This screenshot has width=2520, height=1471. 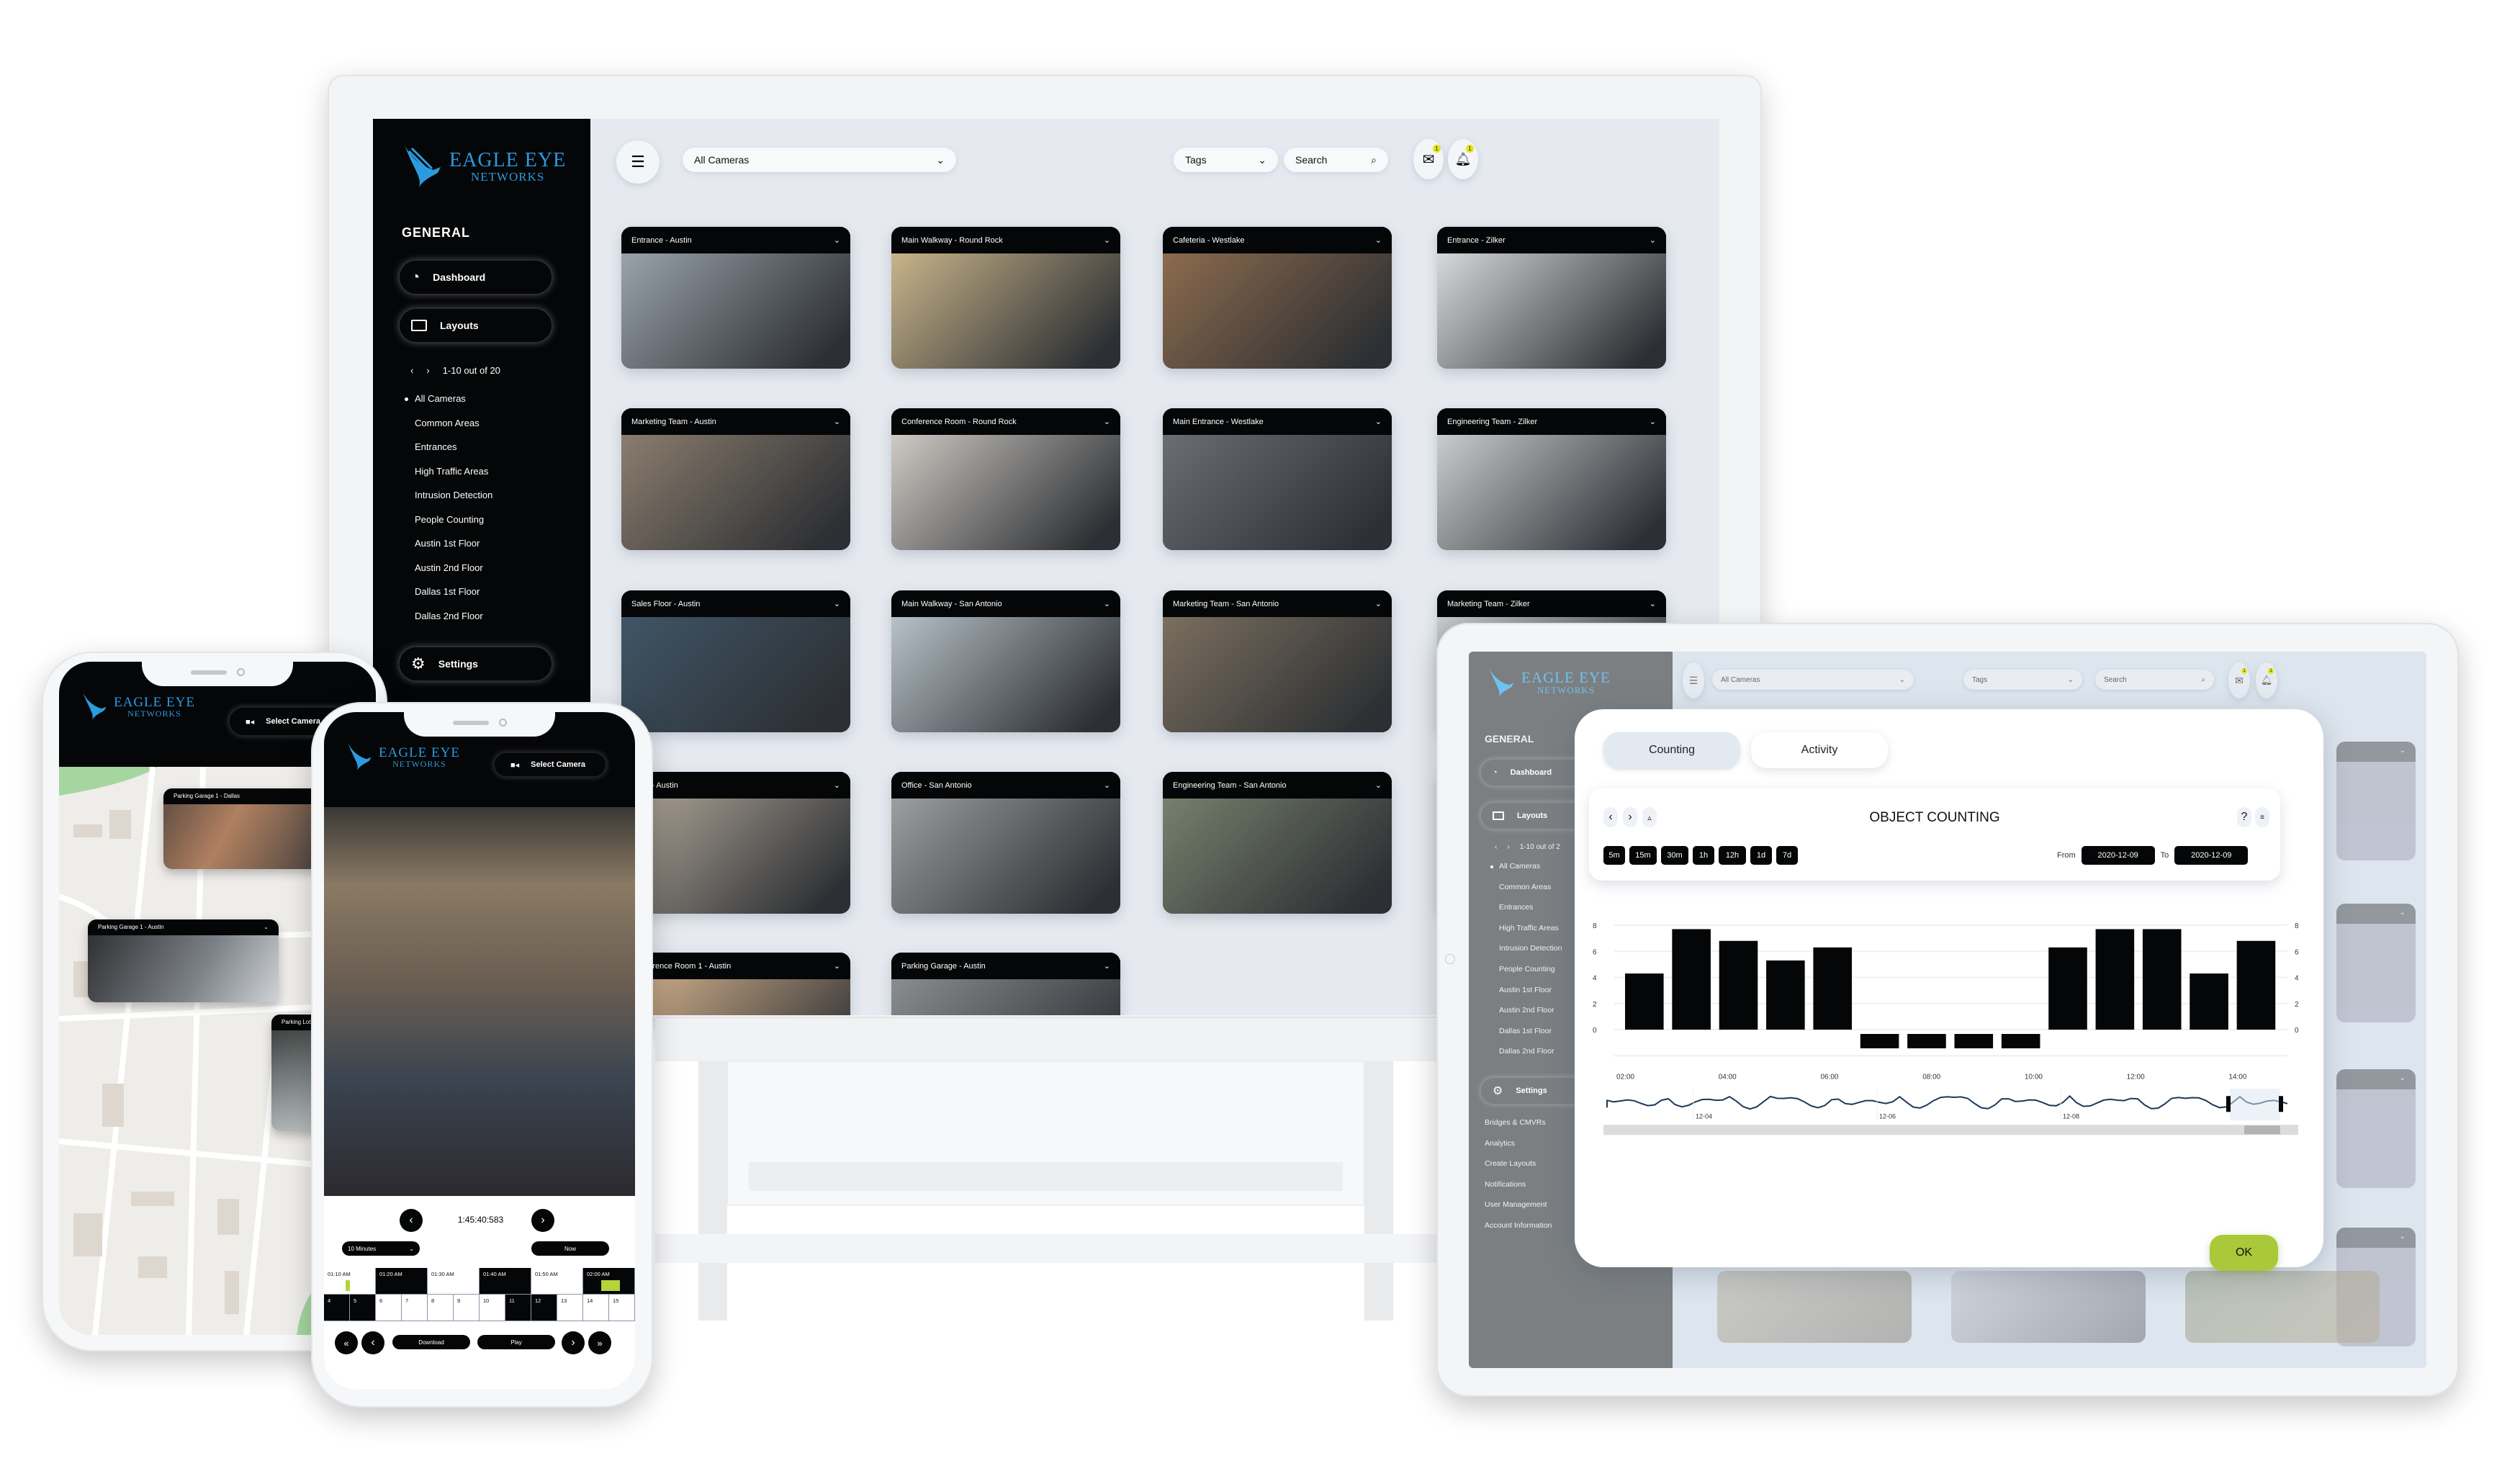 I want to click on navigator-selection, so click(x=2255, y=1105).